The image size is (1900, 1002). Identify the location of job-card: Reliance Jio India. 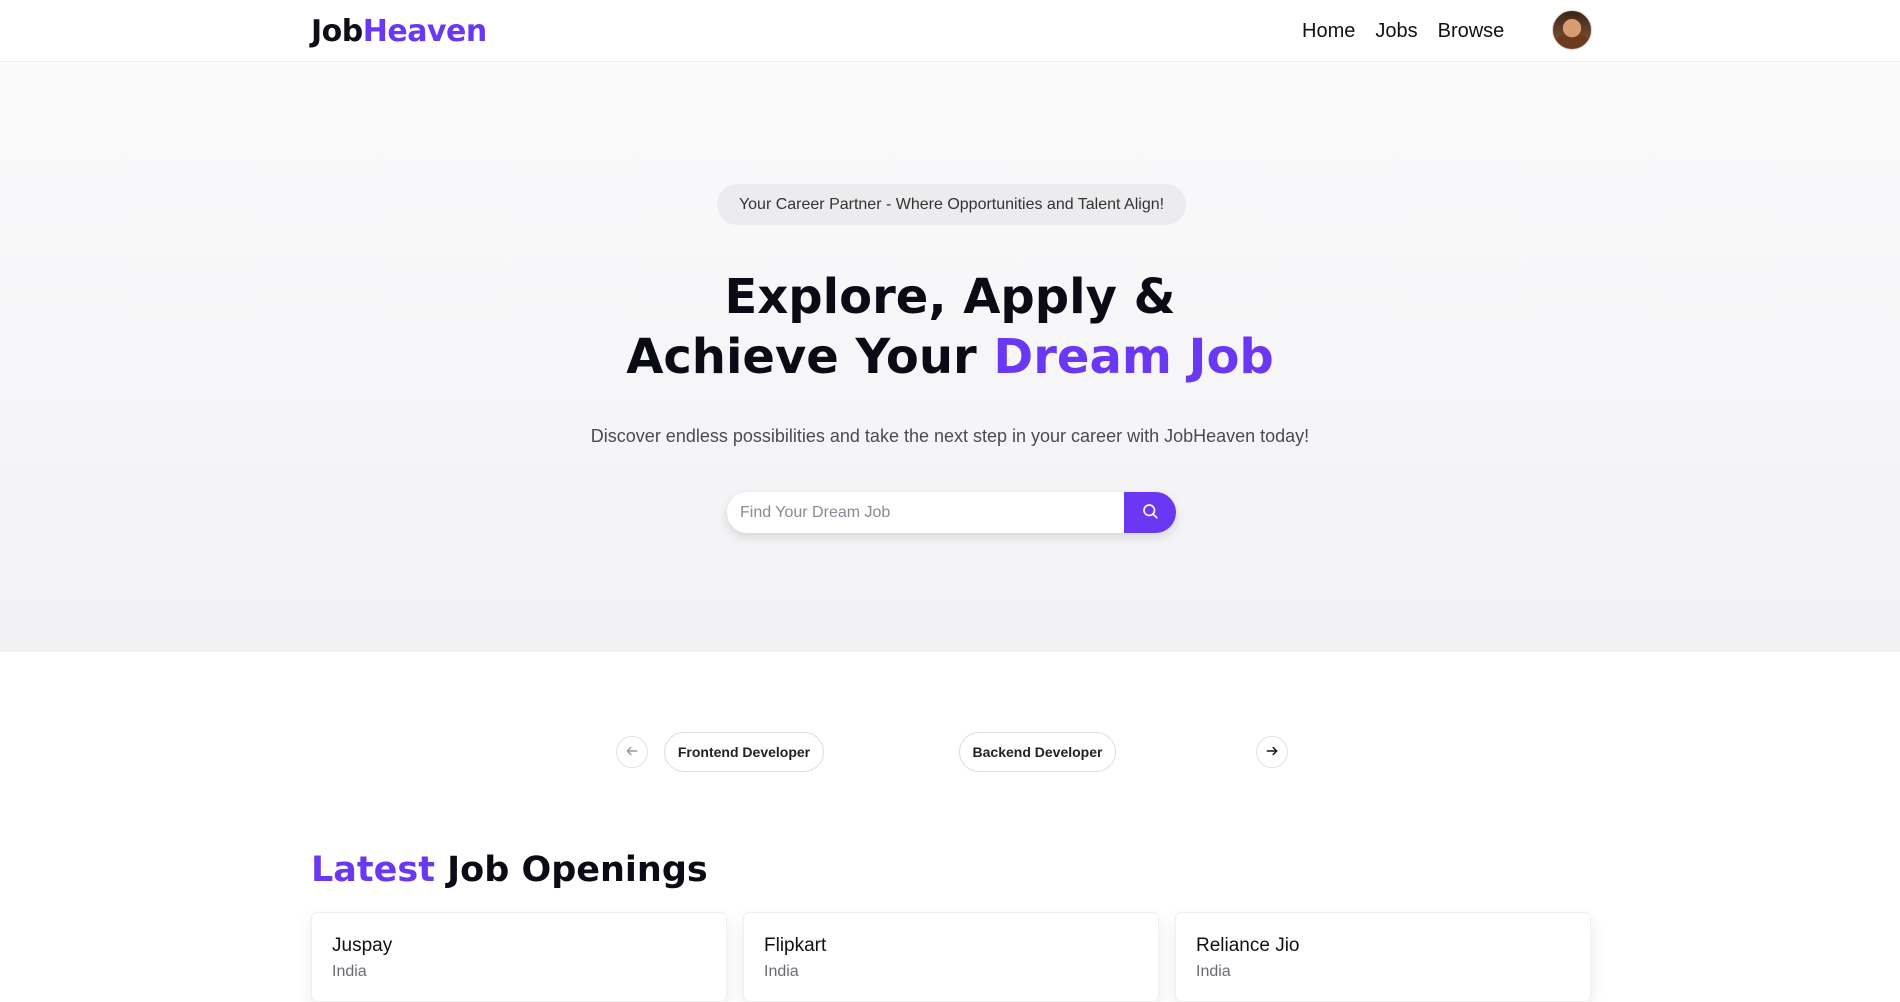
(1383, 957).